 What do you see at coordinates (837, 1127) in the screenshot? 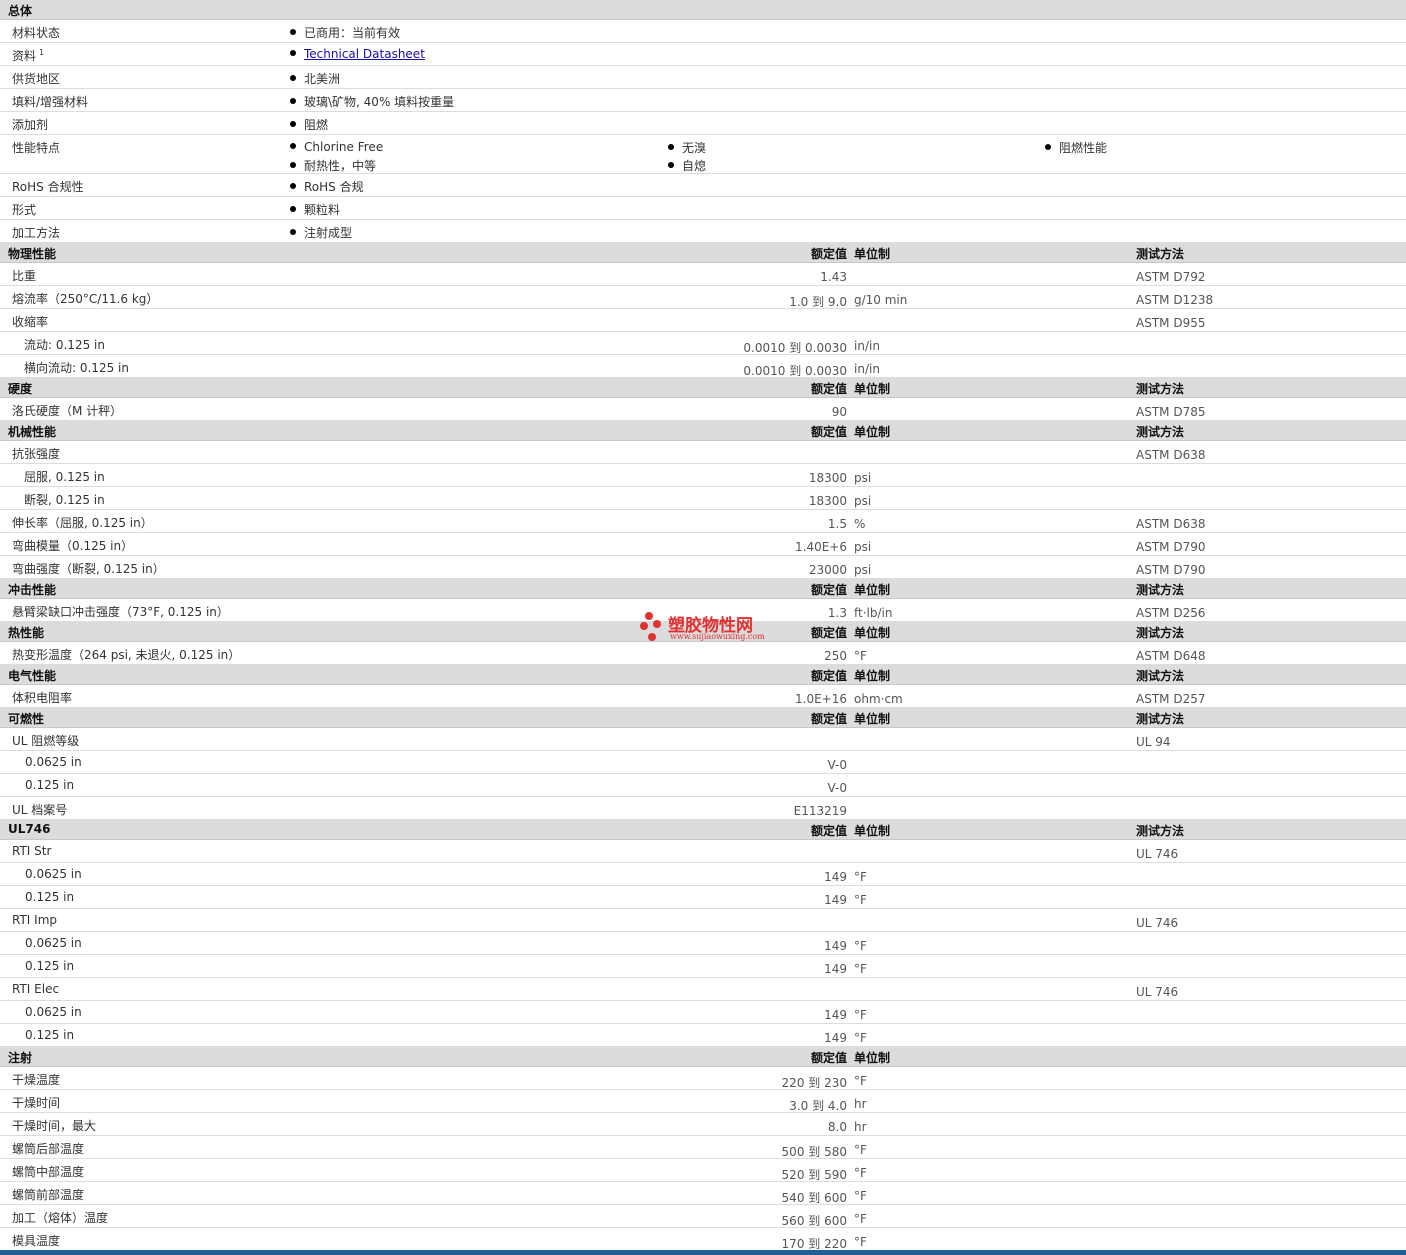
I see `nominal-value: 8.0` at bounding box center [837, 1127].